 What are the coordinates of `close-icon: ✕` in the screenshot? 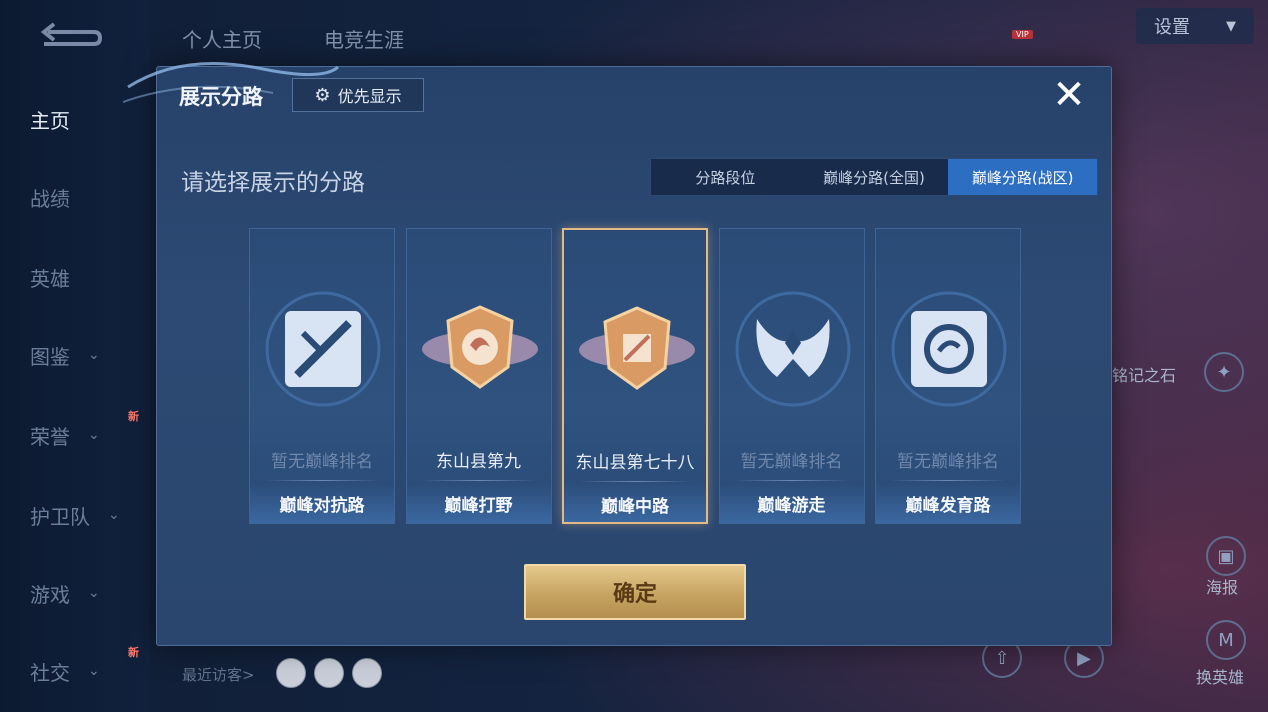 It's located at (1069, 95).